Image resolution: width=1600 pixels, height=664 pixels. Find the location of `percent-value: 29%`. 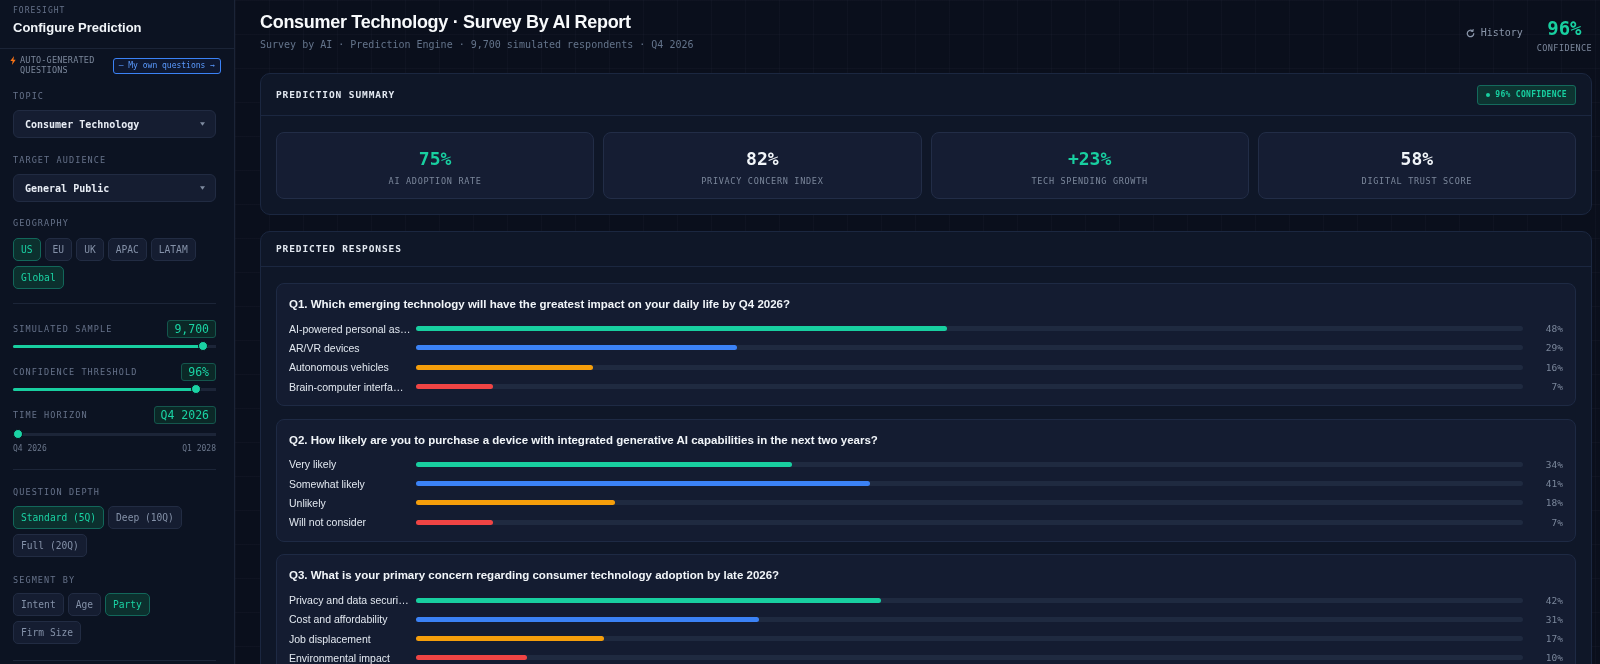

percent-value: 29% is located at coordinates (1554, 348).